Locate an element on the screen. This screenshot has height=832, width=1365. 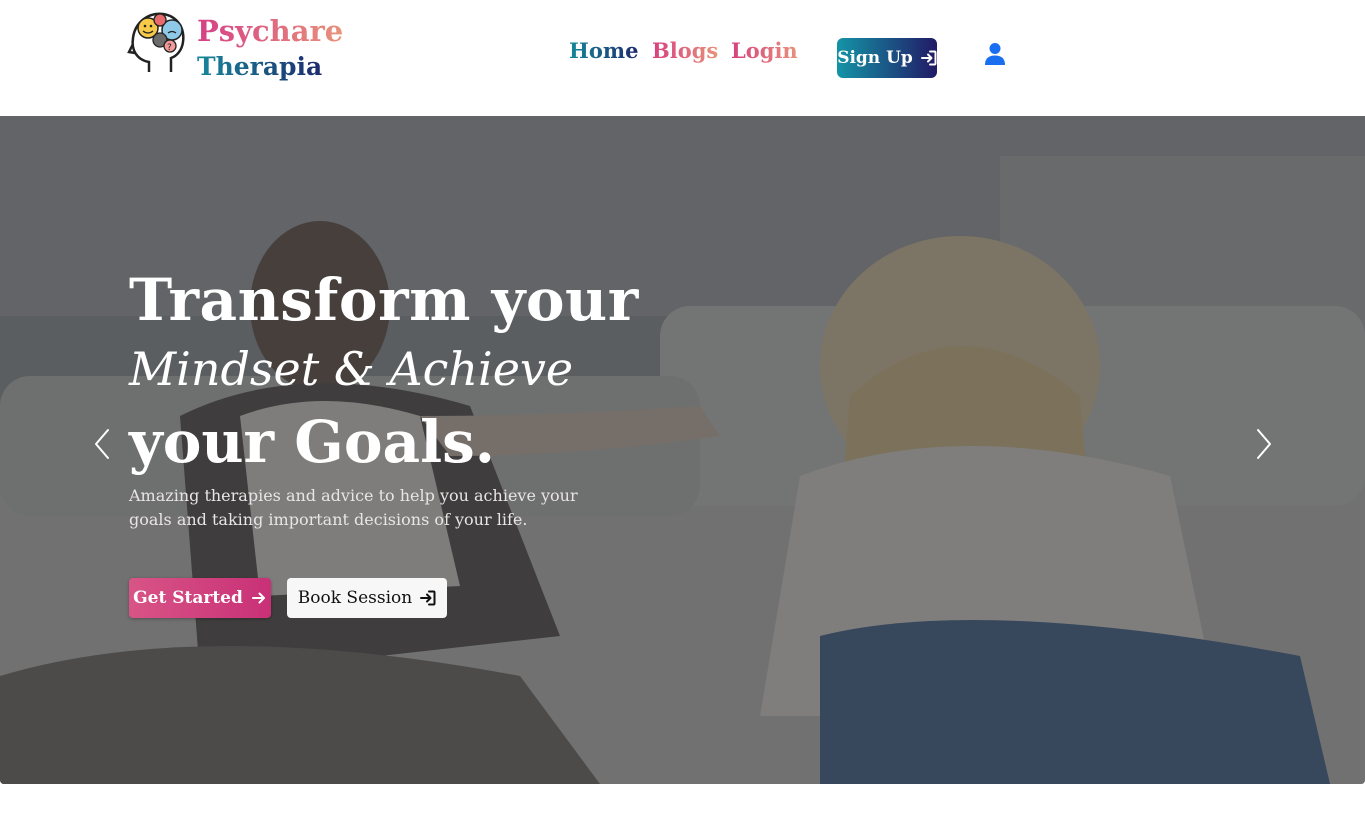
book-session-button: Book Session is located at coordinates (367, 598).